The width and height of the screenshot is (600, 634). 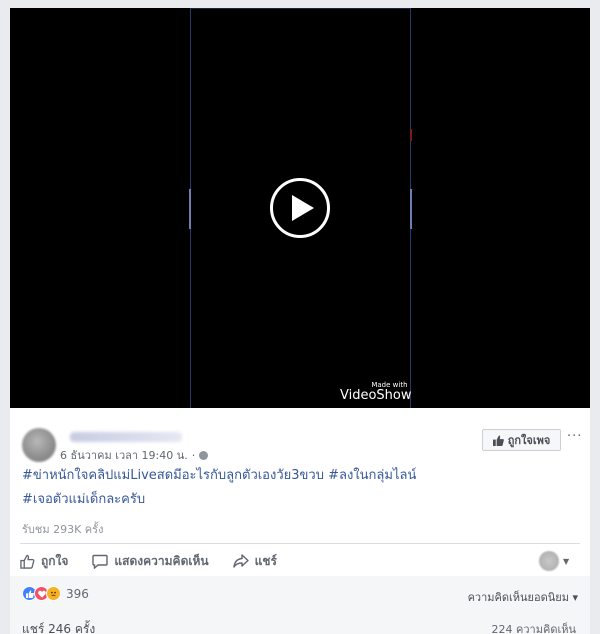 What do you see at coordinates (161, 560) in the screenshot?
I see `comment-label: แสดงความคิดเห็น` at bounding box center [161, 560].